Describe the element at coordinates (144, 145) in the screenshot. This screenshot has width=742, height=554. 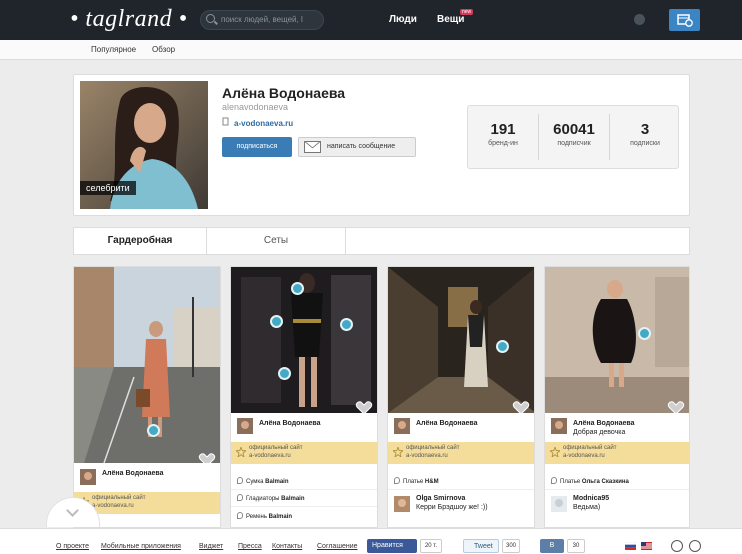
I see `profile-photo: селебрити` at that location.